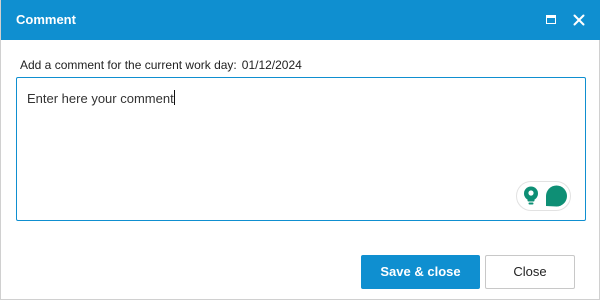 This screenshot has width=600, height=300. What do you see at coordinates (174, 97) in the screenshot?
I see `text-caret` at bounding box center [174, 97].